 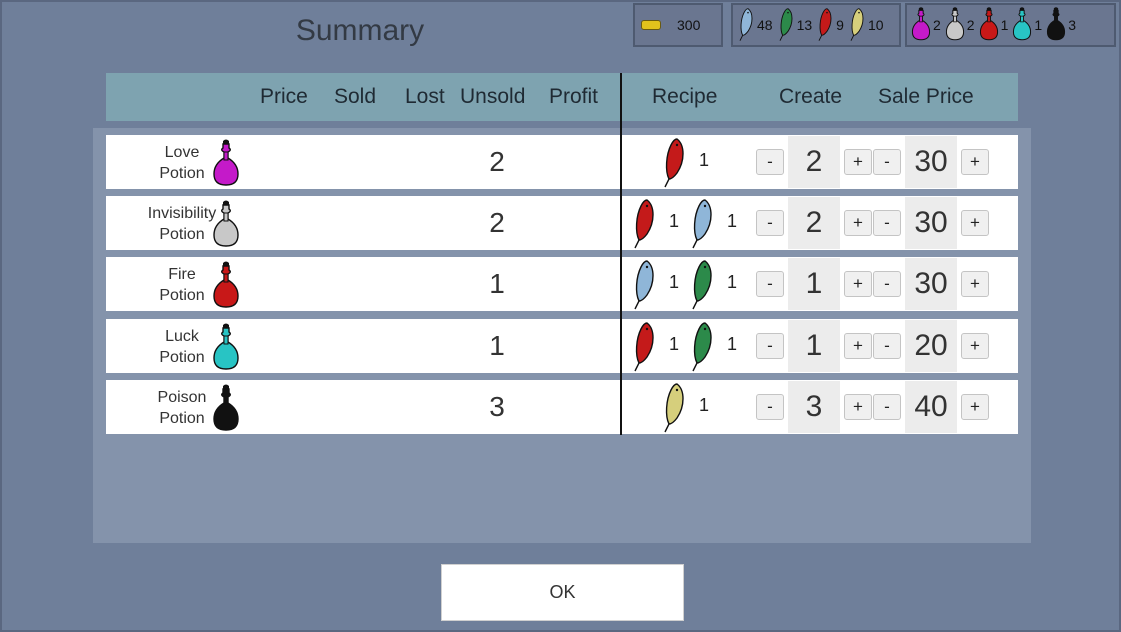 What do you see at coordinates (497, 406) in the screenshot?
I see `unsold-value: 3` at bounding box center [497, 406].